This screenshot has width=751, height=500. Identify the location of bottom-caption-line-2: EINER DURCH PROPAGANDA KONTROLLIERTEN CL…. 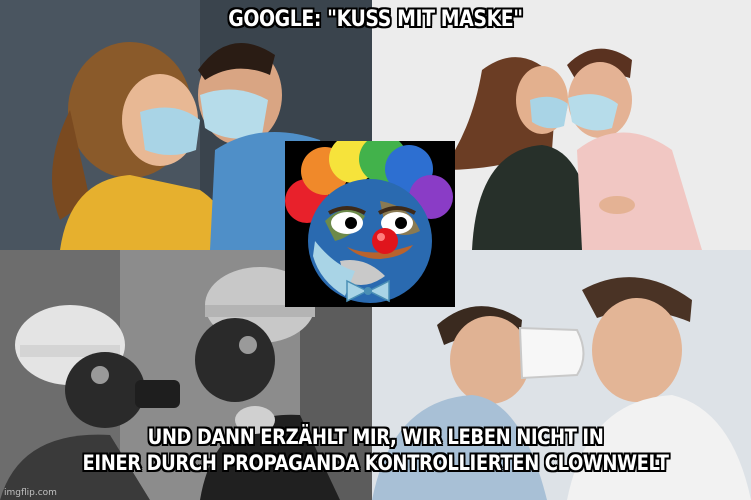
(375, 463).